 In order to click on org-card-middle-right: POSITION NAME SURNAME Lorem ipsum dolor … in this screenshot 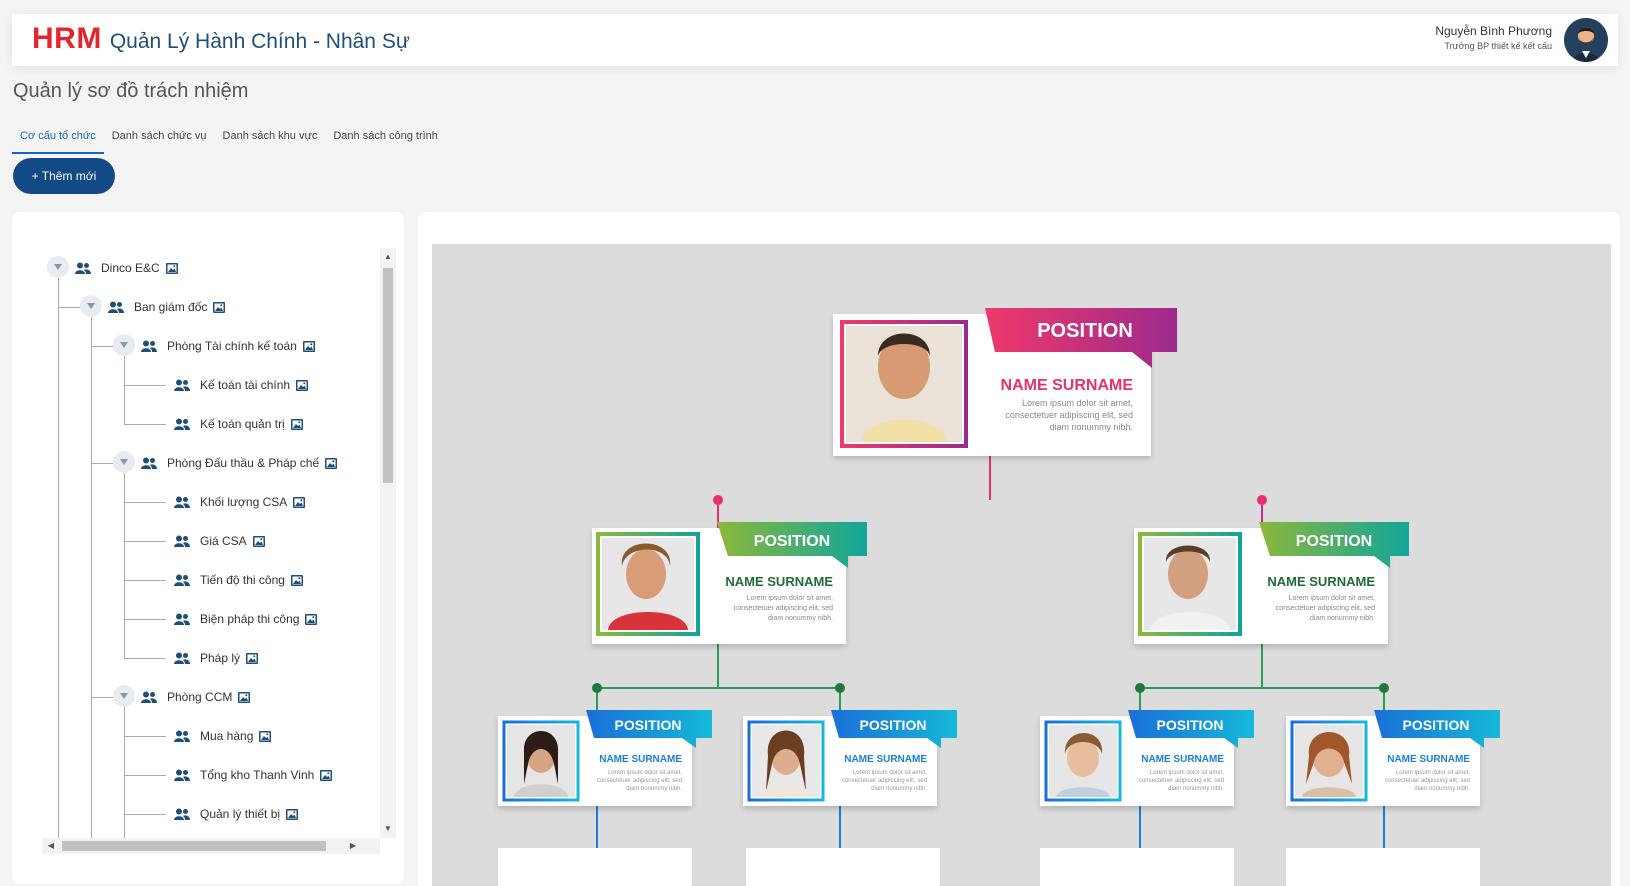, I will do `click(1271, 583)`.